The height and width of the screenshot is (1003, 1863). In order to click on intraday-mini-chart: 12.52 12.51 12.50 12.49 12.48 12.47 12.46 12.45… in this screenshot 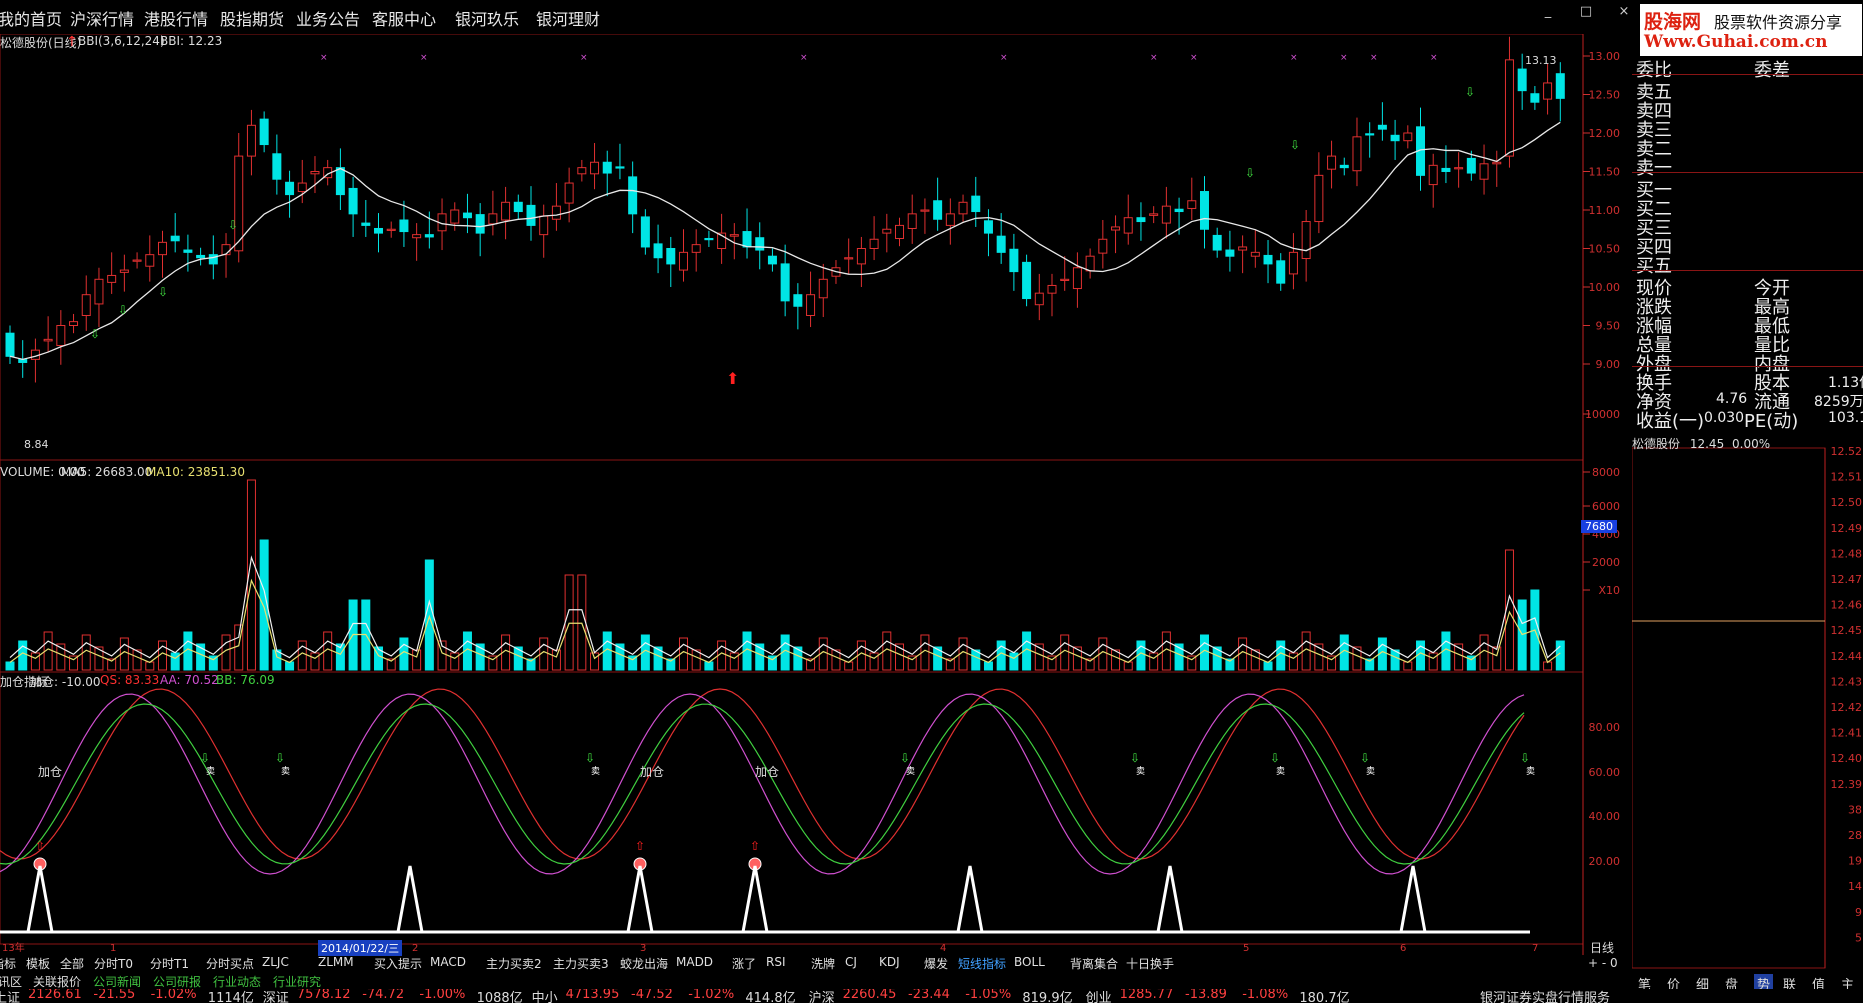, I will do `click(1747, 703)`.